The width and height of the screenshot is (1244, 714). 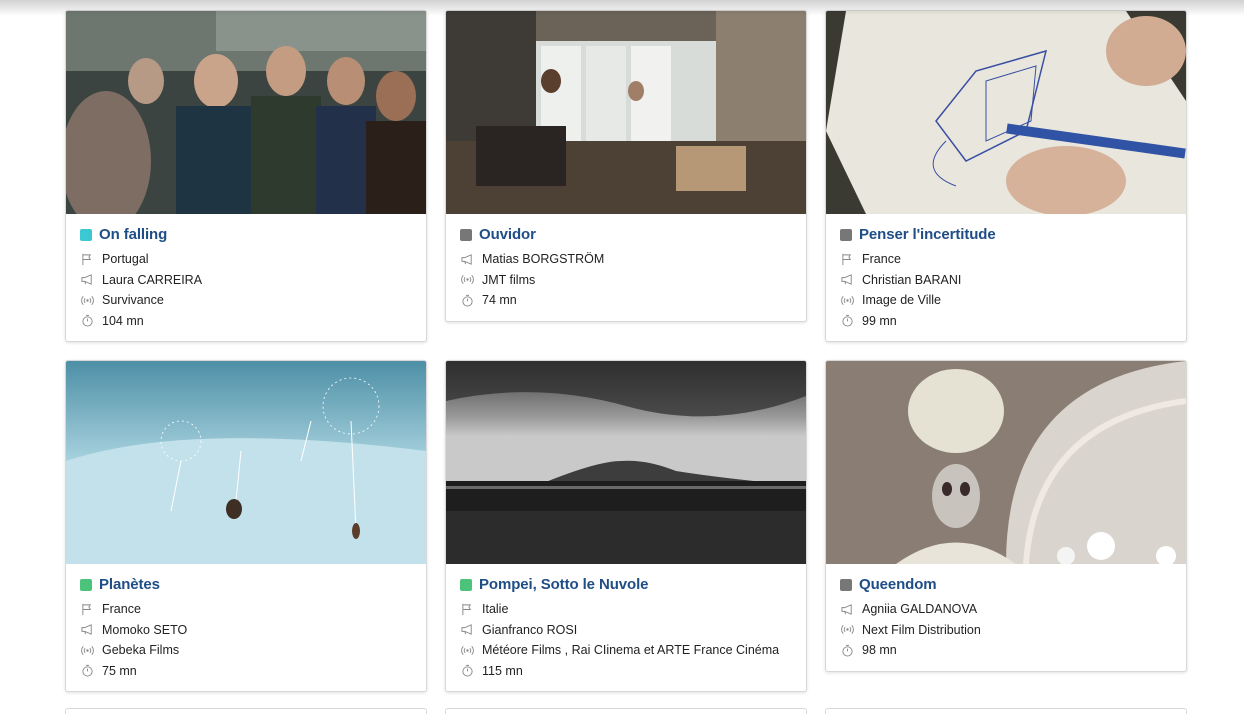 I want to click on distributor-row: Survivance, so click(x=246, y=300).